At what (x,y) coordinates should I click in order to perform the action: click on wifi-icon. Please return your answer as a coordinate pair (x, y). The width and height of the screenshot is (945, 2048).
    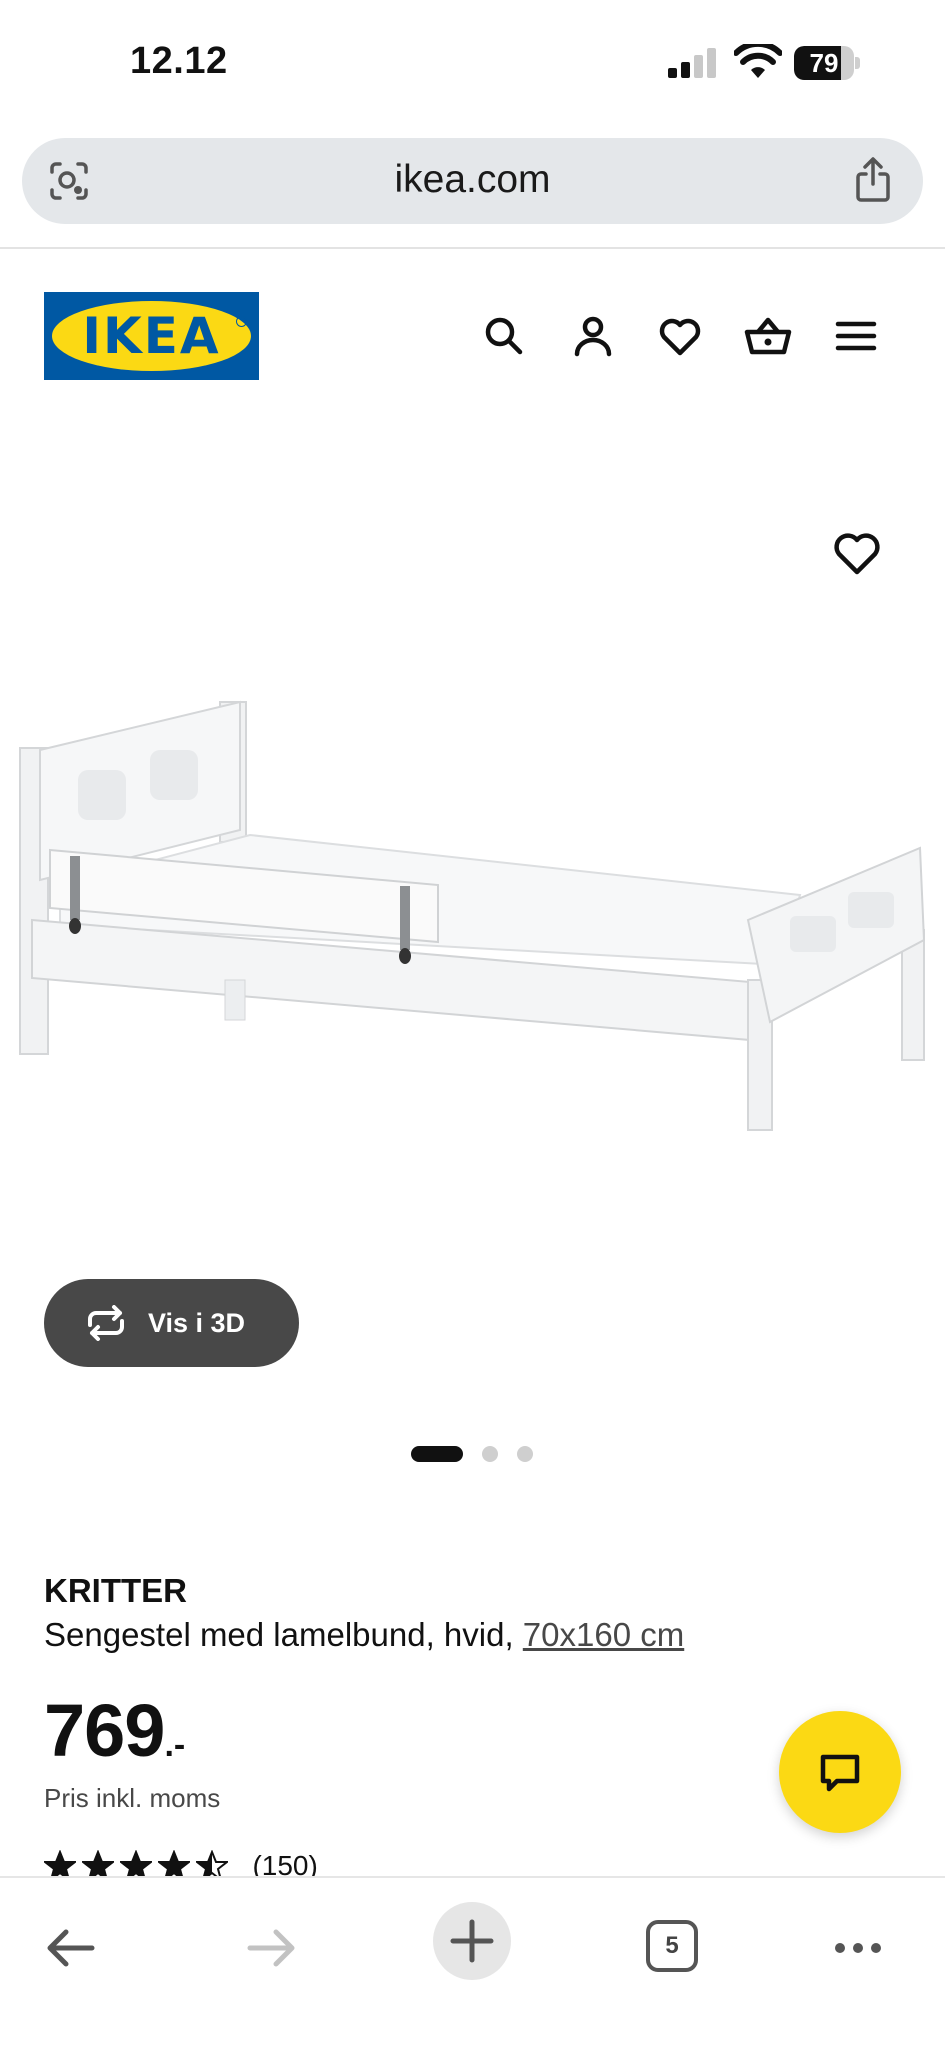
    Looking at the image, I should click on (758, 61).